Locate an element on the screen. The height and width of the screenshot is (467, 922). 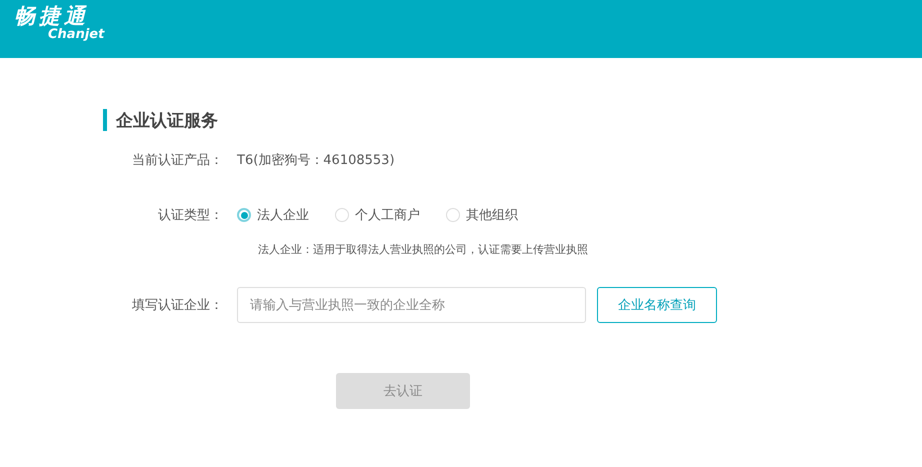
product-value: T6(加密狗号：46108553) is located at coordinates (316, 160).